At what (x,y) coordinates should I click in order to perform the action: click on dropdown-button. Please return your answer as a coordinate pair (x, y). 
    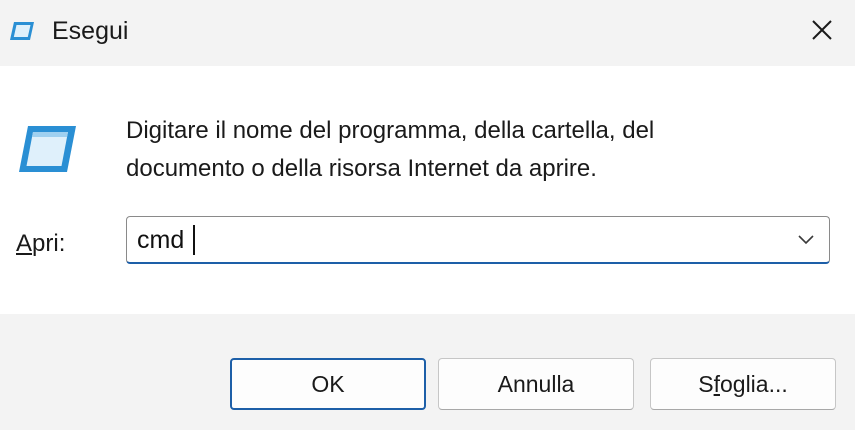
    Looking at the image, I should click on (806, 240).